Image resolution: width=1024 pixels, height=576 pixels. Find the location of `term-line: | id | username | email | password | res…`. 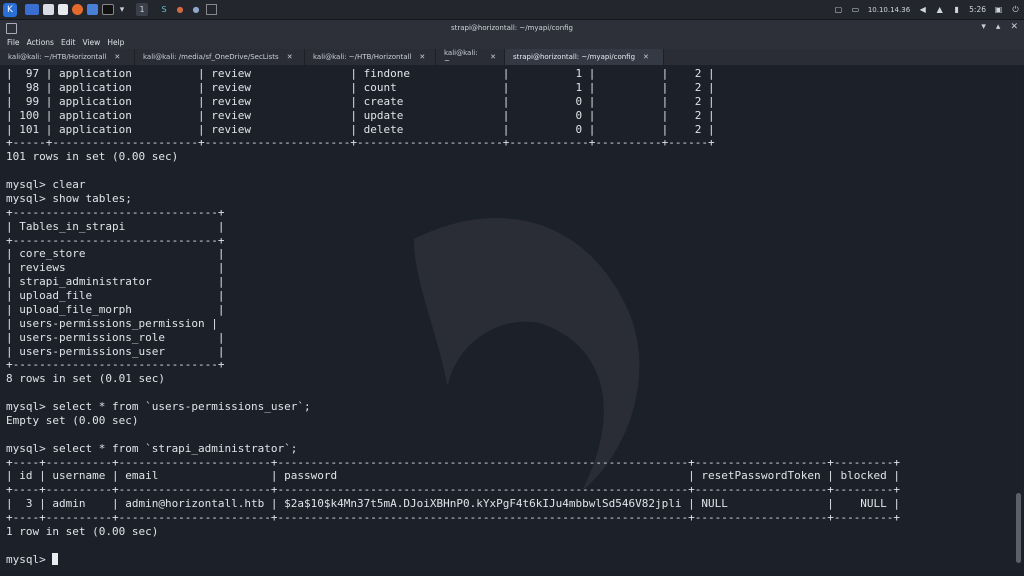

term-line: | id | username | email | password | res… is located at coordinates (453, 476).